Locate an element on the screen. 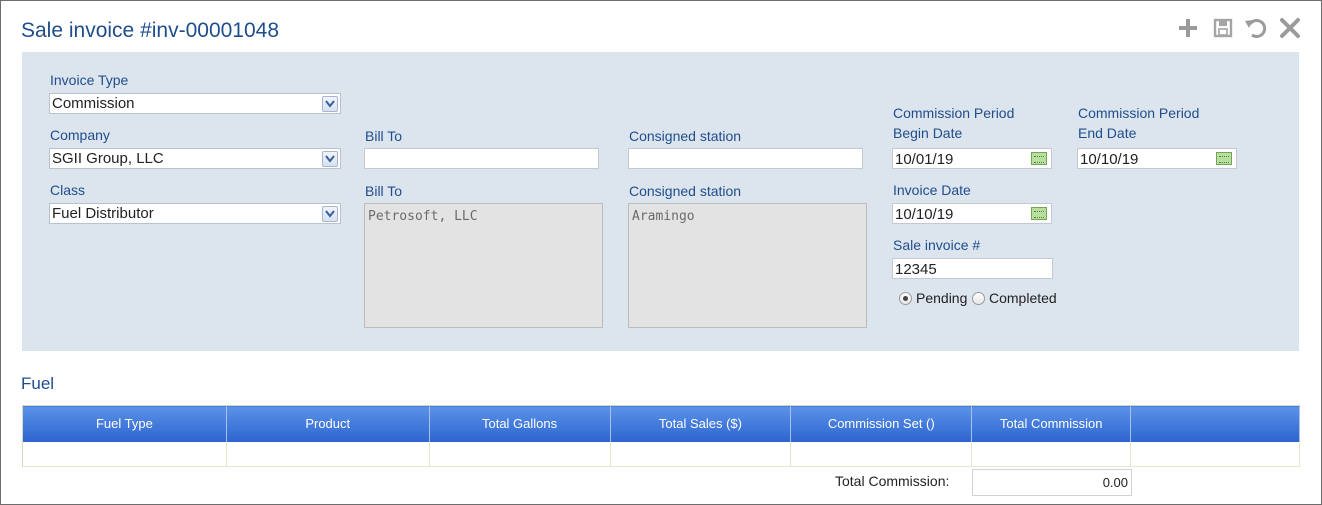 The height and width of the screenshot is (505, 1322). consigned-station-label: Consigned station is located at coordinates (685, 136).